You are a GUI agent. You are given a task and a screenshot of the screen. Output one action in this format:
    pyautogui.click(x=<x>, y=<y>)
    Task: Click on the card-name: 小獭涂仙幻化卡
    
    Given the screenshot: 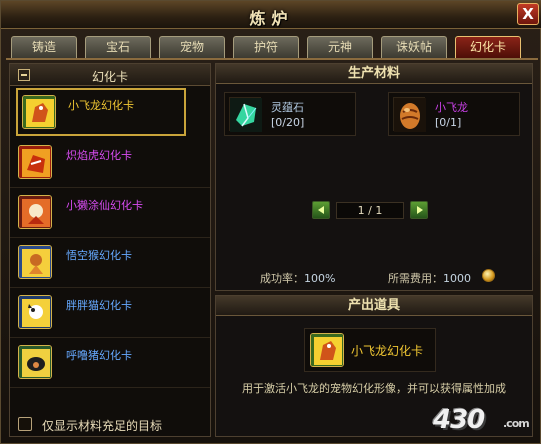 What is the action you would take?
    pyautogui.click(x=104, y=205)
    